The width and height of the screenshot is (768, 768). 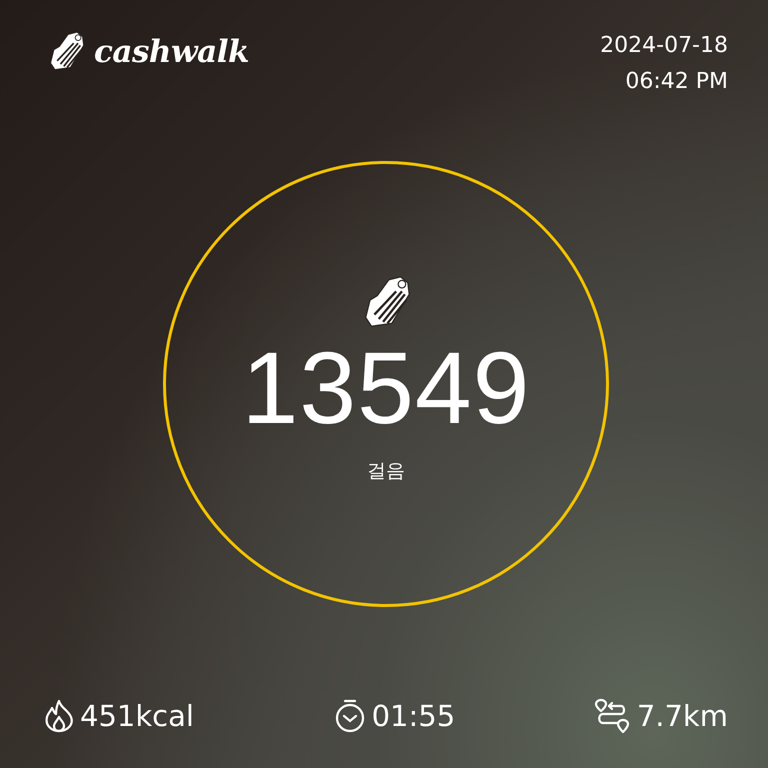 What do you see at coordinates (350, 716) in the screenshot?
I see `stopwatch-icon` at bounding box center [350, 716].